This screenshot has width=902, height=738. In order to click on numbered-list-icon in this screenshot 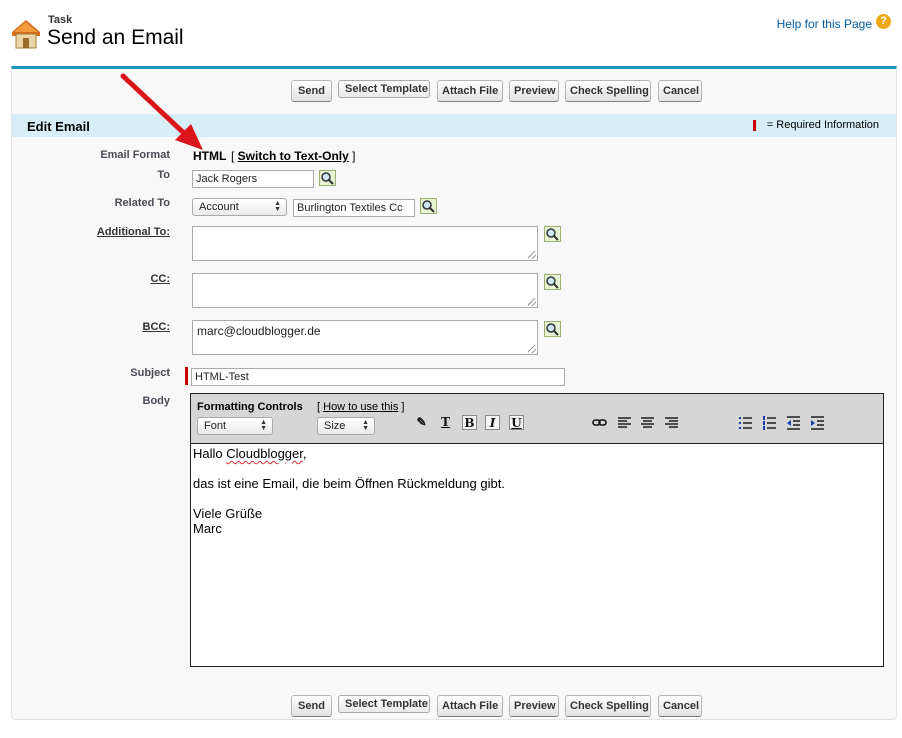, I will do `click(769, 422)`.